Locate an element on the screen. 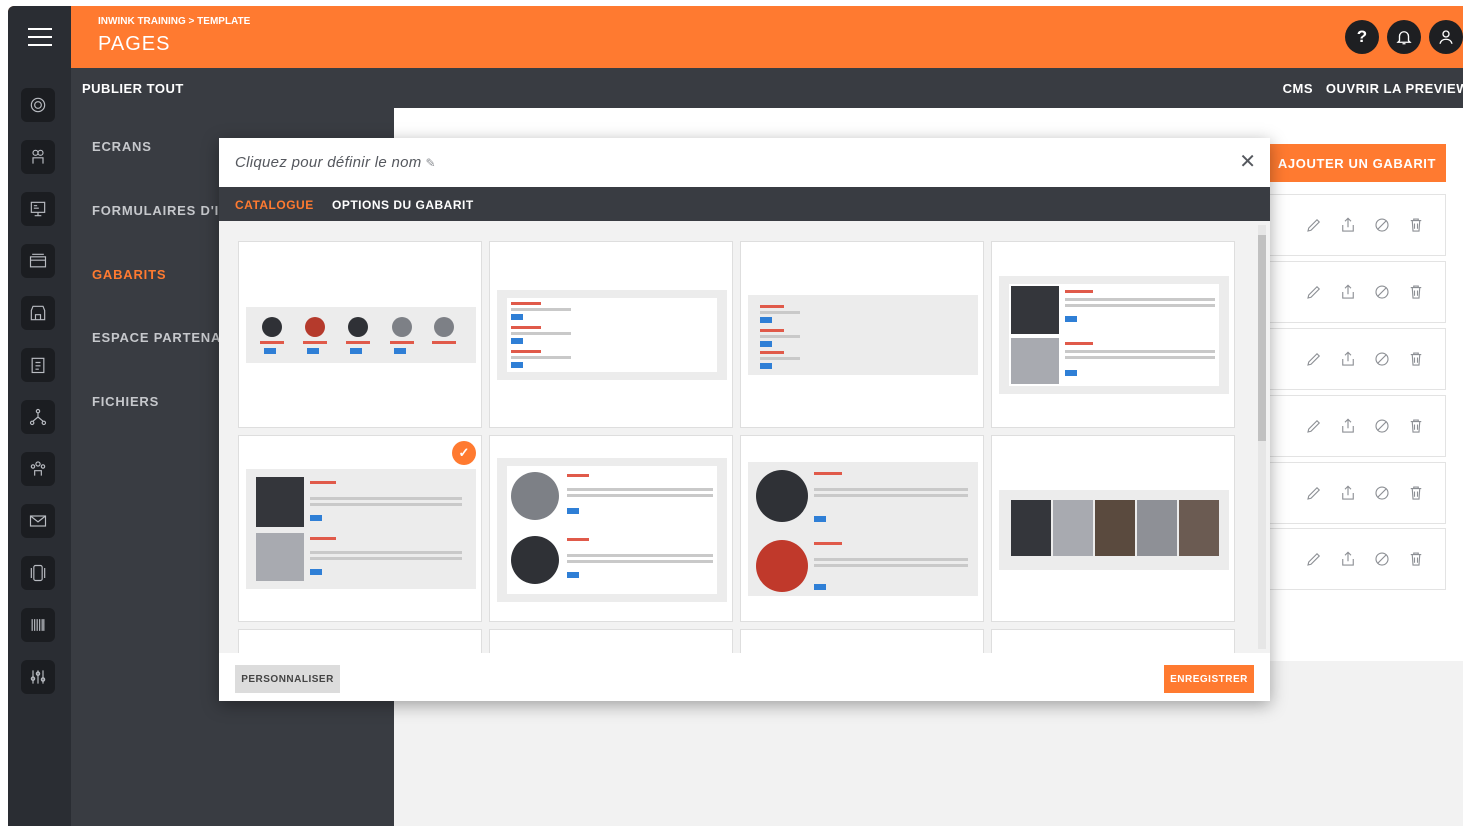  icon-rail is located at coordinates (39, 447).